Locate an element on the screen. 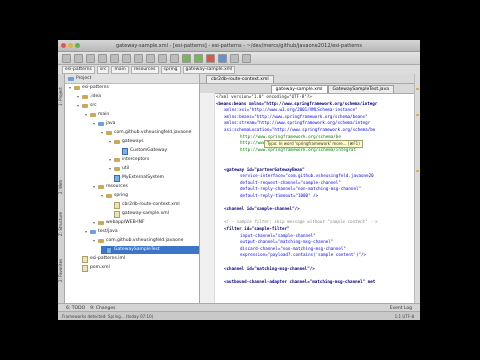  side-tab-web: 2: Web is located at coordinates (61, 187).